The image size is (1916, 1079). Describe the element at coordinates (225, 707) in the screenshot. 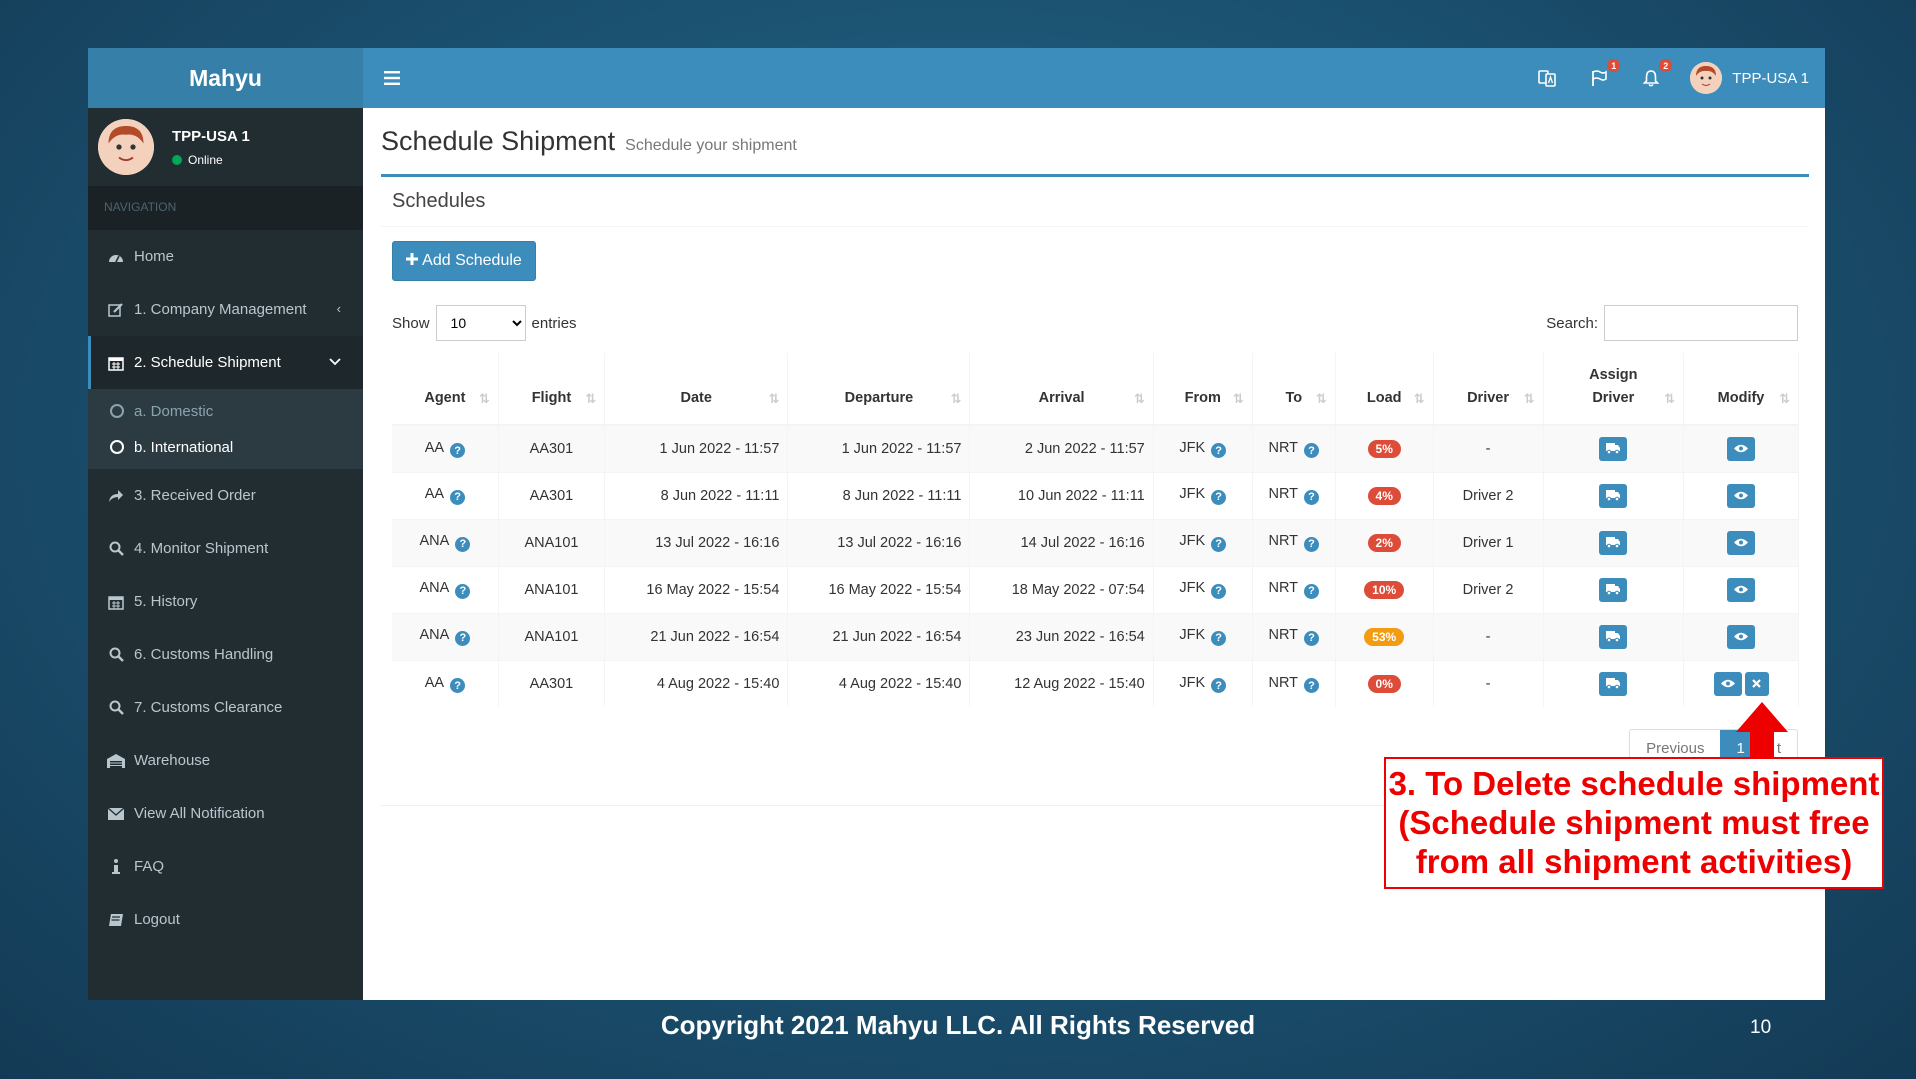

I see `sidebar-item-customs-clearance: 7. Customs Clearance` at that location.